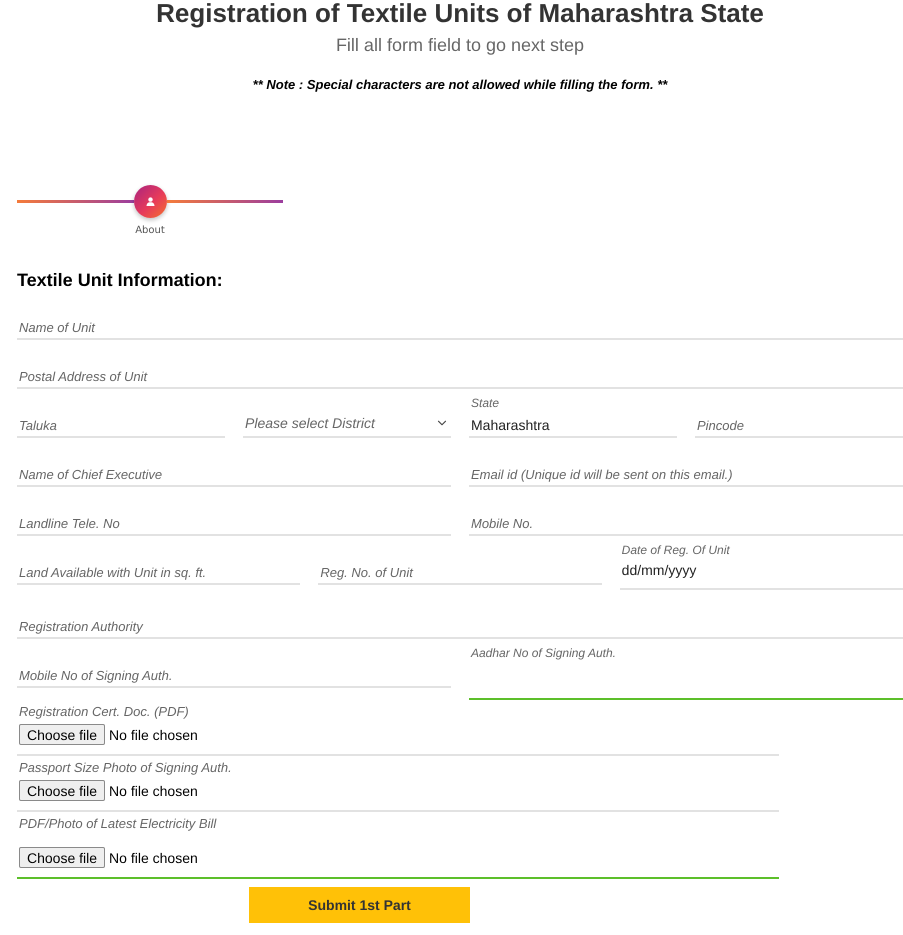 This screenshot has height=935, width=903. What do you see at coordinates (761, 573) in the screenshot?
I see `date-field: dd/mm/yyyy` at bounding box center [761, 573].